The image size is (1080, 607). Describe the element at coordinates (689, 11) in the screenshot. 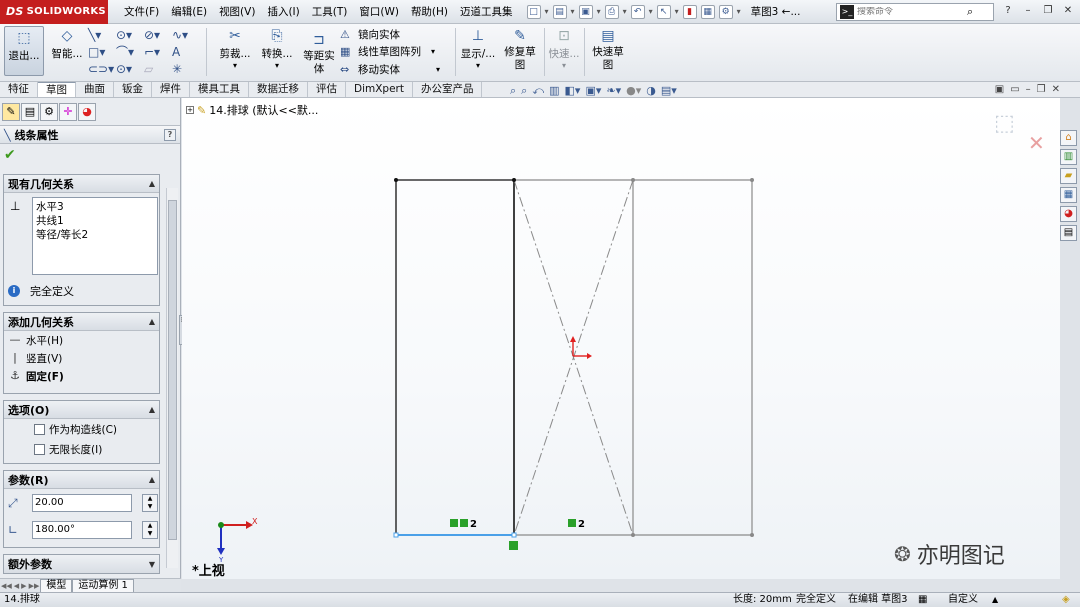

I see `rebuild-icon: ▮` at that location.